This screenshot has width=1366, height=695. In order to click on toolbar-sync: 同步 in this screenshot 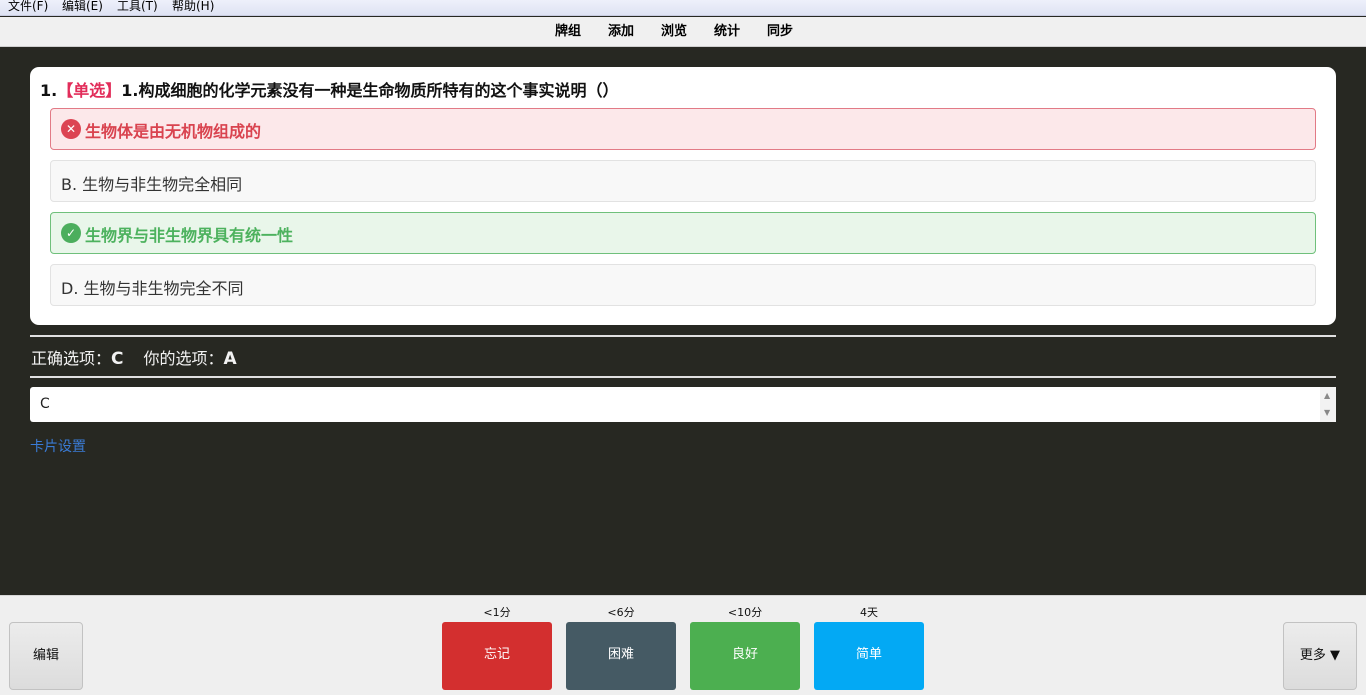, I will do `click(780, 32)`.